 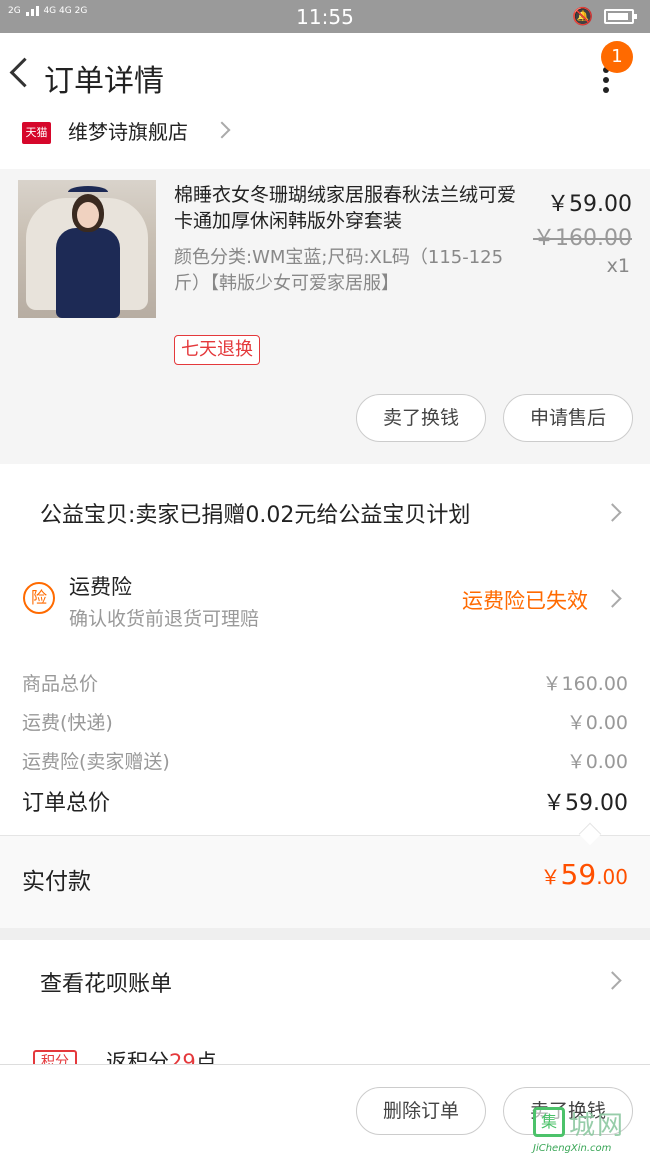 What do you see at coordinates (345, 208) in the screenshot?
I see `product-title: 棉睡衣女冬珊瑚绒家居服春秋法兰绒可爱卡通加厚休闲韩版外穿套装` at bounding box center [345, 208].